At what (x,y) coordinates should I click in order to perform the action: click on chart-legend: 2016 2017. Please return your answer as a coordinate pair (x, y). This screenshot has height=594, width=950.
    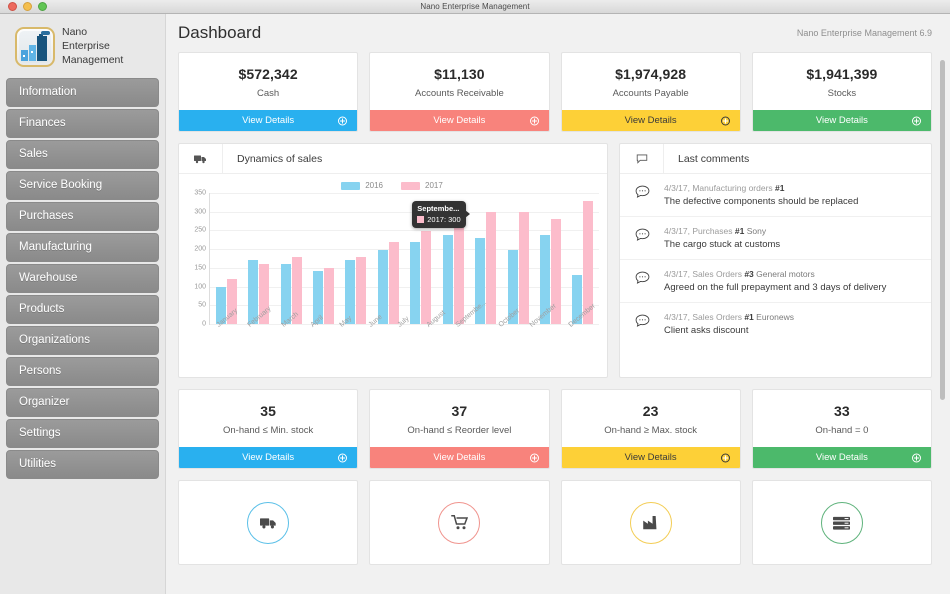
    Looking at the image, I should click on (392, 186).